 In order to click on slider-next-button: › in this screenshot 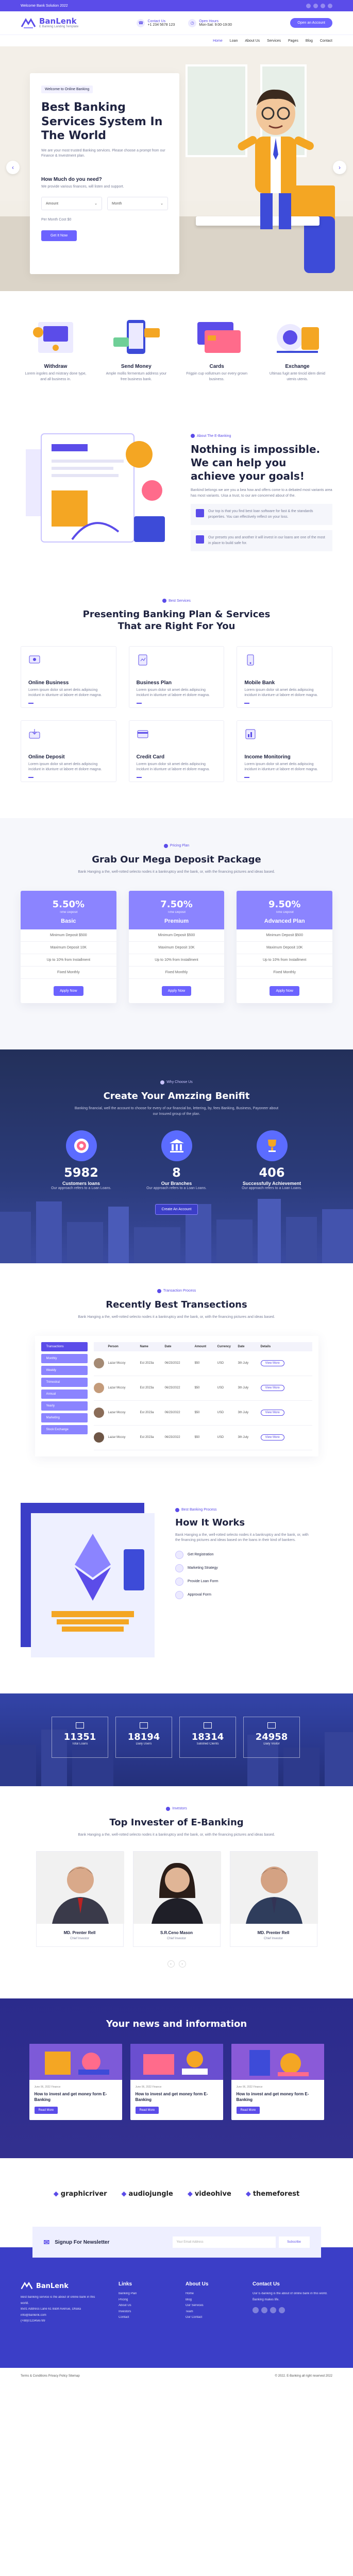, I will do `click(339, 167)`.